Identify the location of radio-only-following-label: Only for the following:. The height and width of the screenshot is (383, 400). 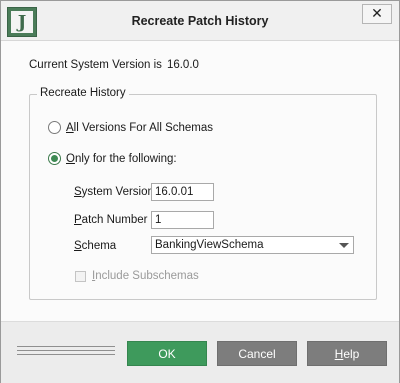
(121, 159).